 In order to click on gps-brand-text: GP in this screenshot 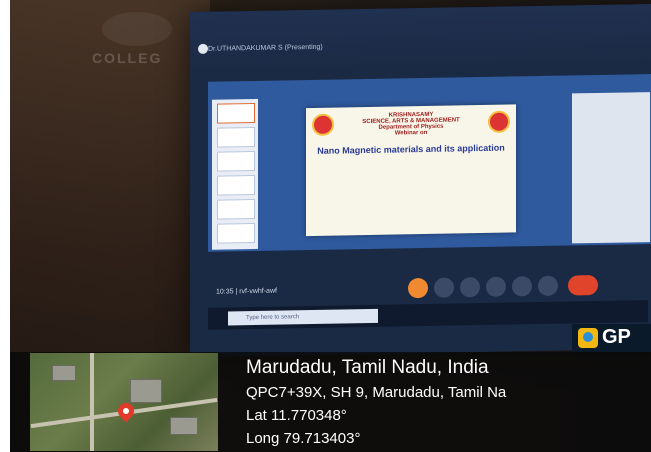, I will do `click(616, 337)`.